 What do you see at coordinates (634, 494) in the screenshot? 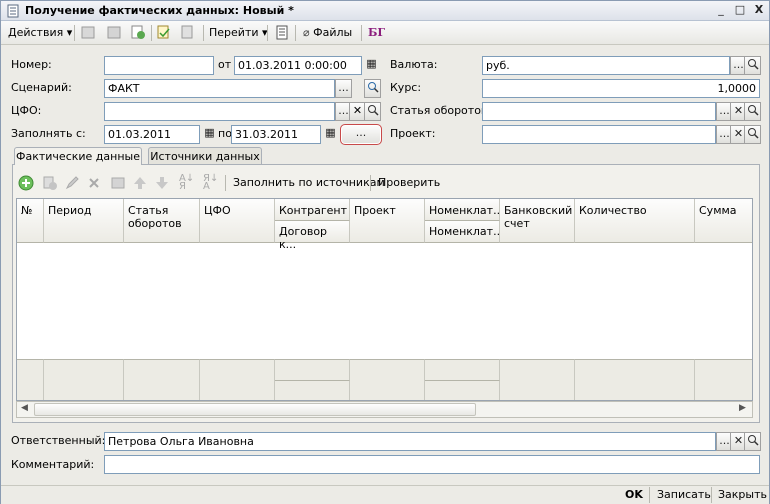
I see `ok-button: OK` at bounding box center [634, 494].